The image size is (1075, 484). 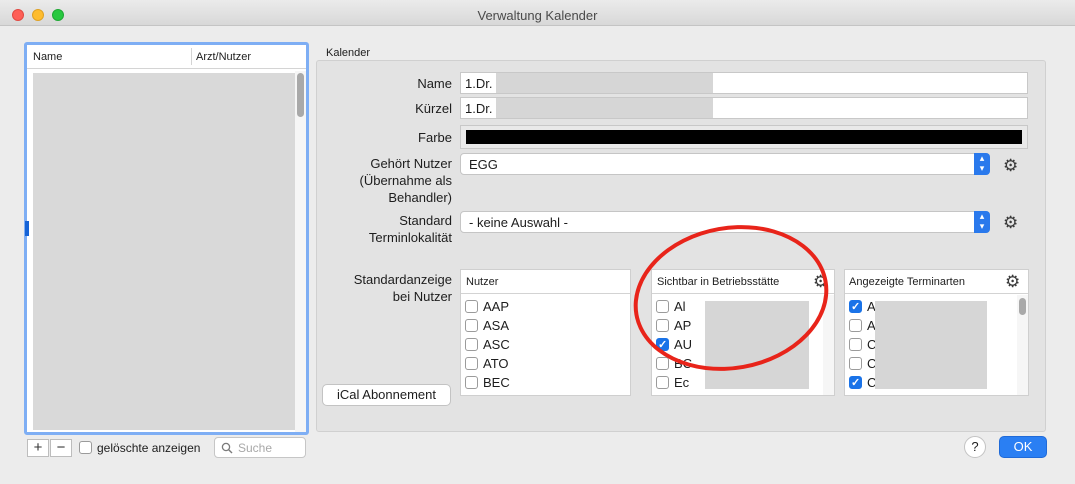 What do you see at coordinates (434, 83) in the screenshot?
I see `name-label: Name` at bounding box center [434, 83].